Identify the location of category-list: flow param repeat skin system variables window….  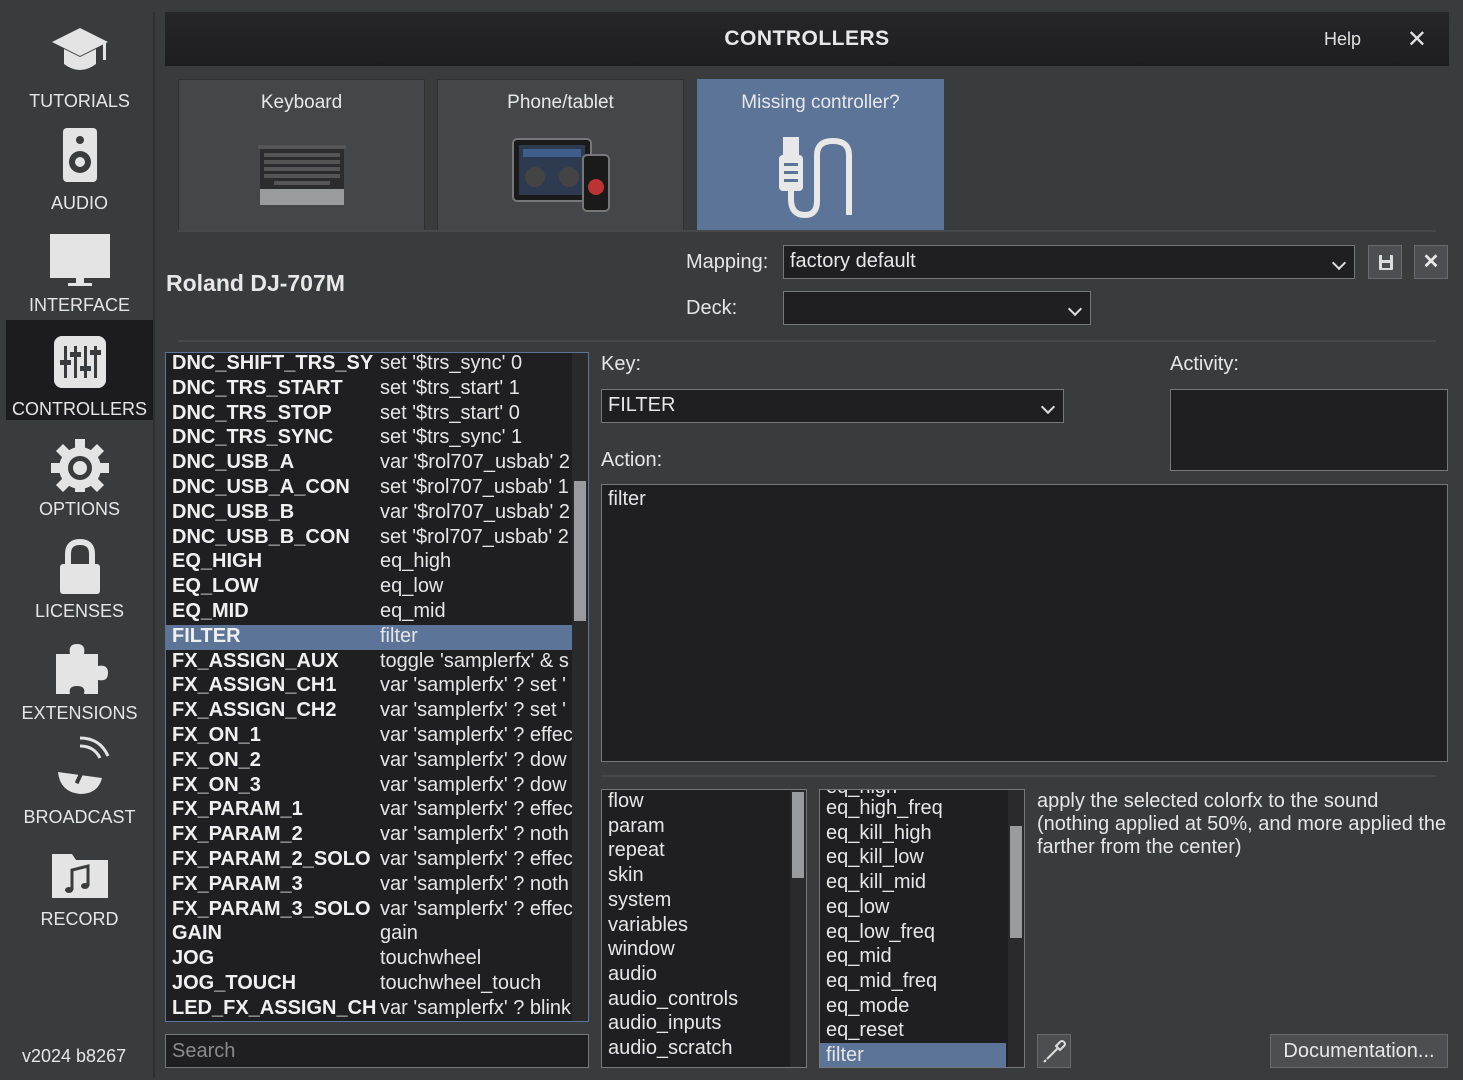
(704, 928).